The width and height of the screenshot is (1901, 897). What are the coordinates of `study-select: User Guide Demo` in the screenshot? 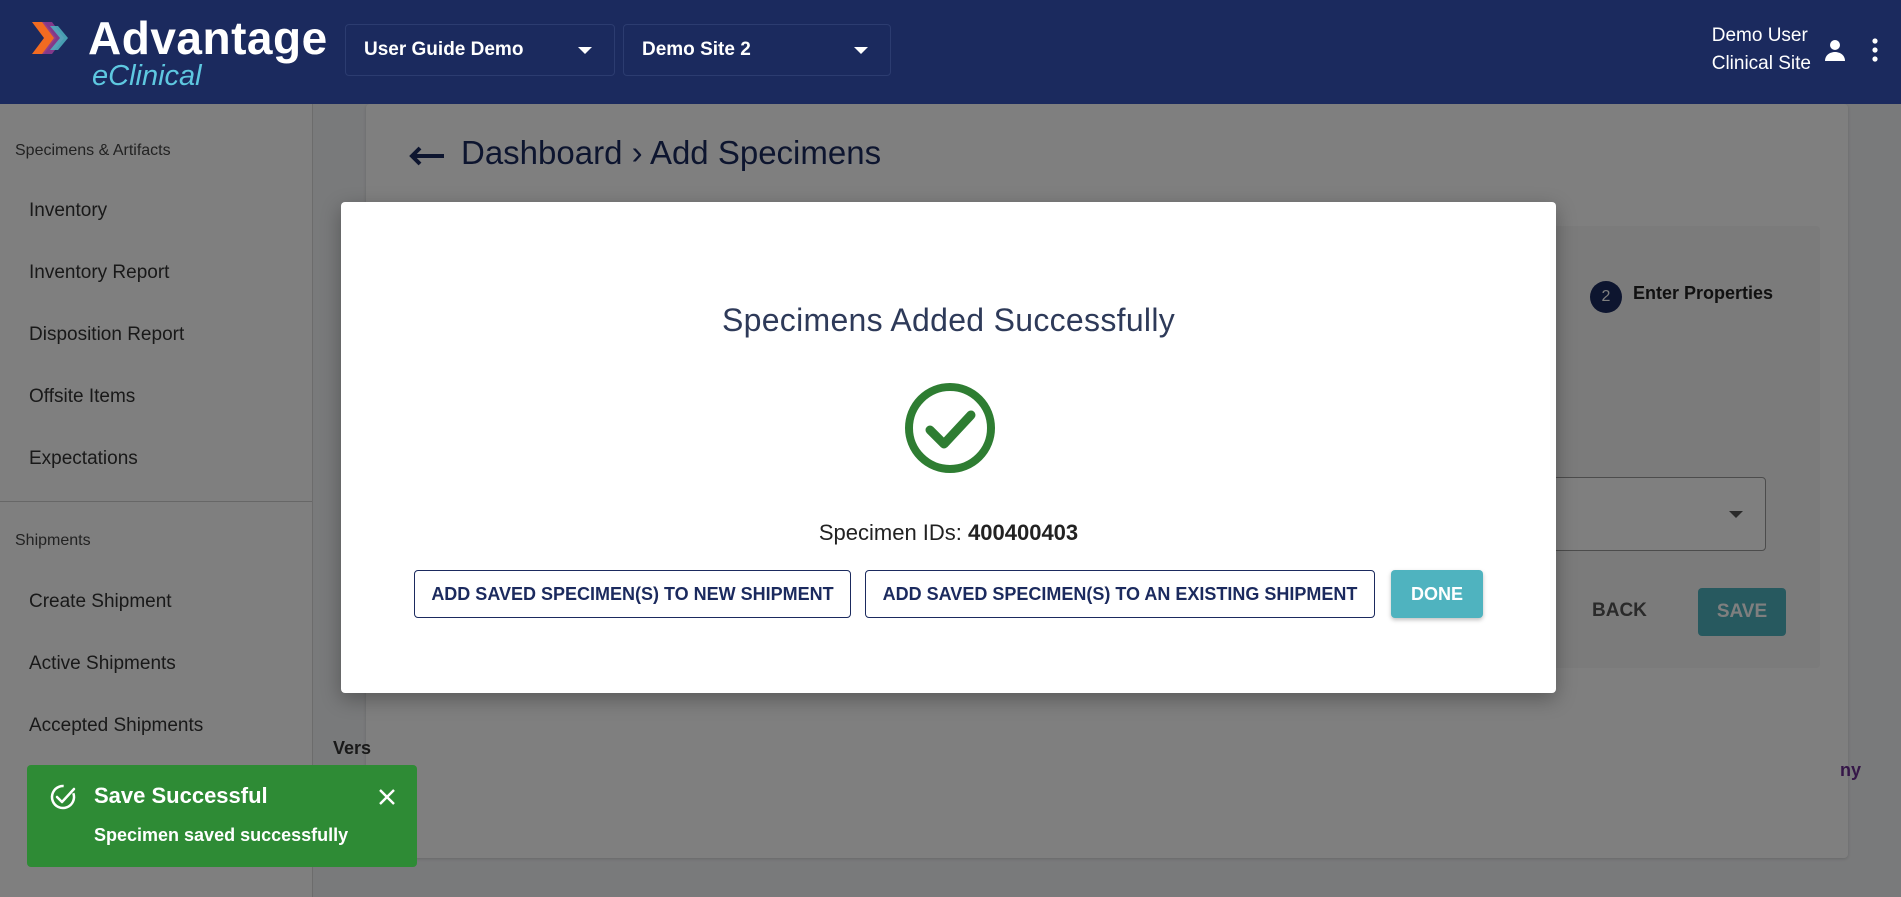 It's located at (480, 50).